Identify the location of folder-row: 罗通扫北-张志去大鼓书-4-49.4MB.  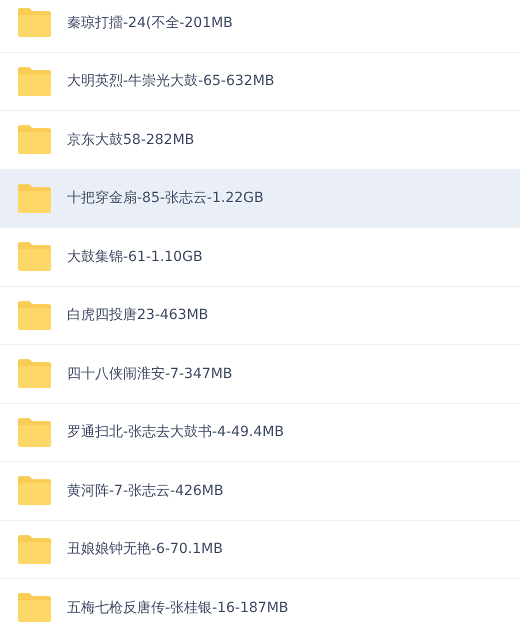
(260, 433).